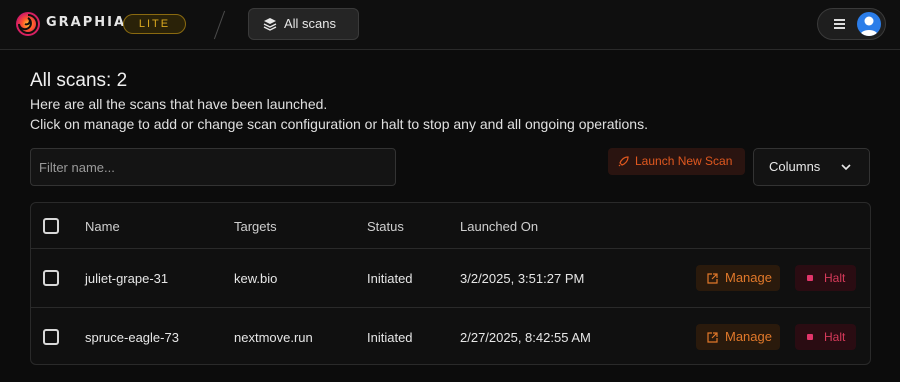 This screenshot has width=900, height=382. What do you see at coordinates (623, 161) in the screenshot?
I see `rocket-icon` at bounding box center [623, 161].